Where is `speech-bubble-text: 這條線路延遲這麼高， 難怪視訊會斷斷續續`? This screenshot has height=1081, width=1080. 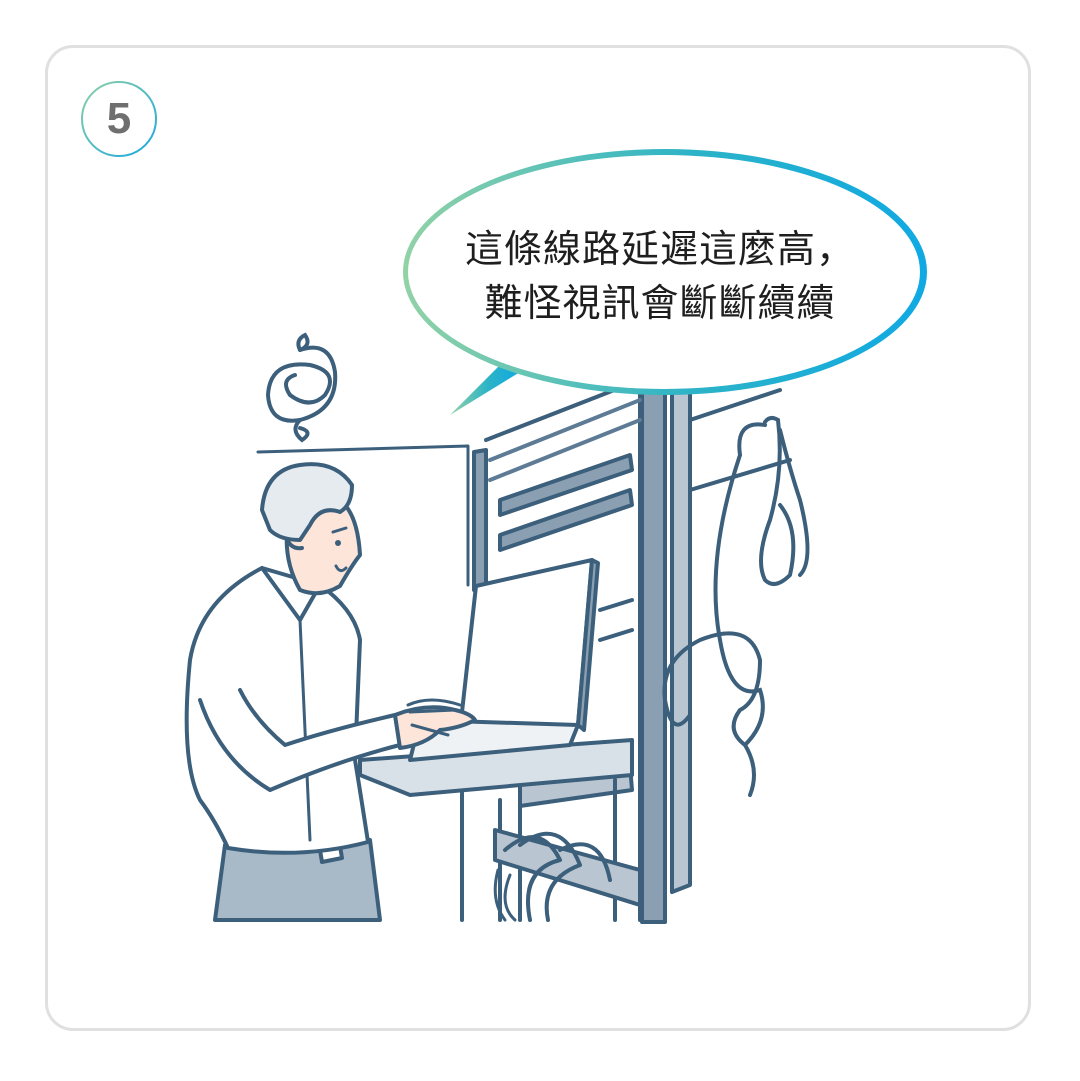 speech-bubble-text: 這條線路延遲這麼高， 難怪視訊會斷斷續續 is located at coordinates (660, 276).